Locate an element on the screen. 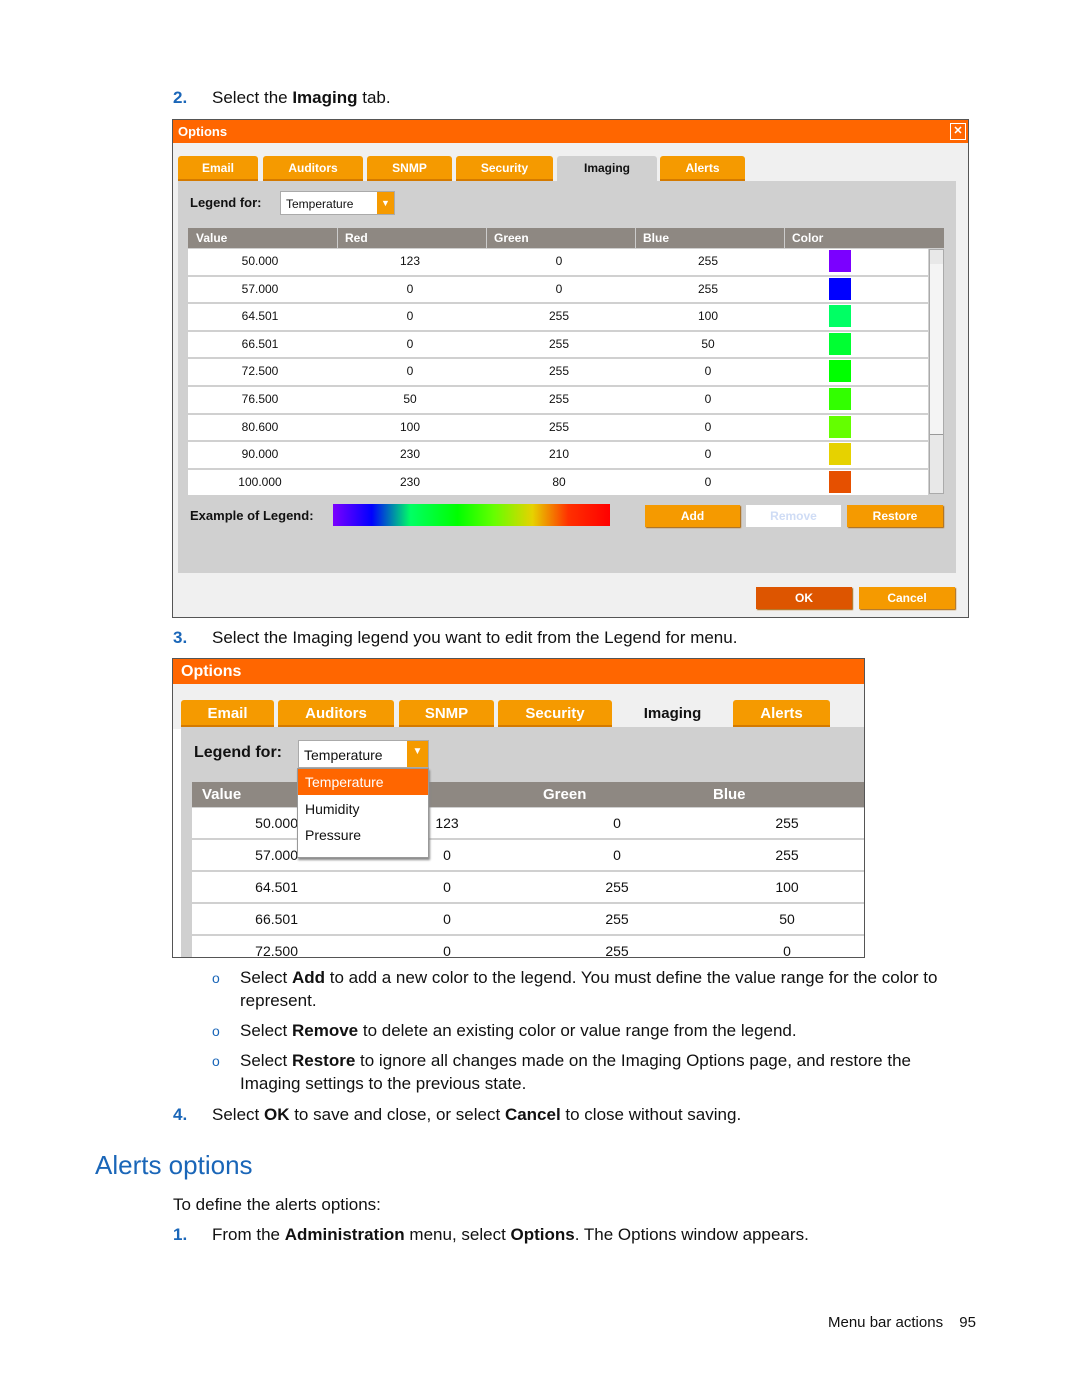 This screenshot has height=1397, width=1080. cell-red: 100 is located at coordinates (410, 426).